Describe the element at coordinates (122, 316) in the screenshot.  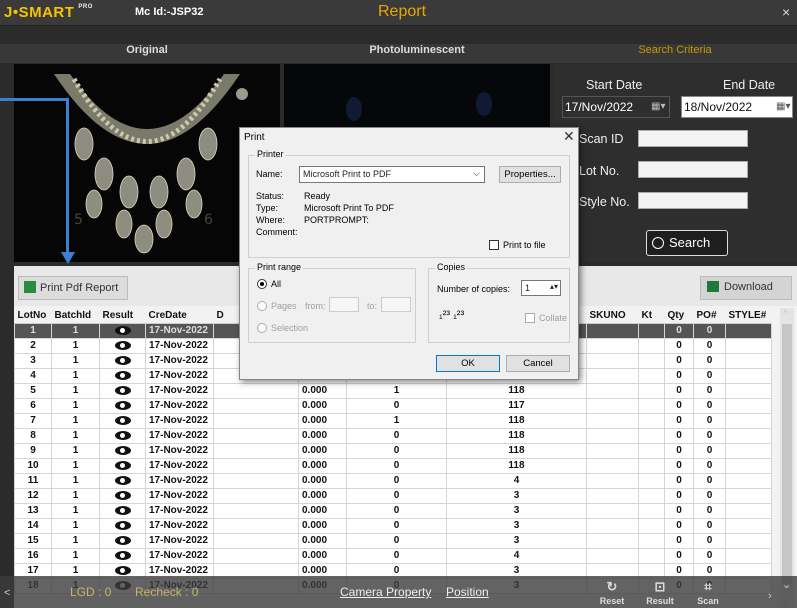
I see `col-result: Result` at that location.